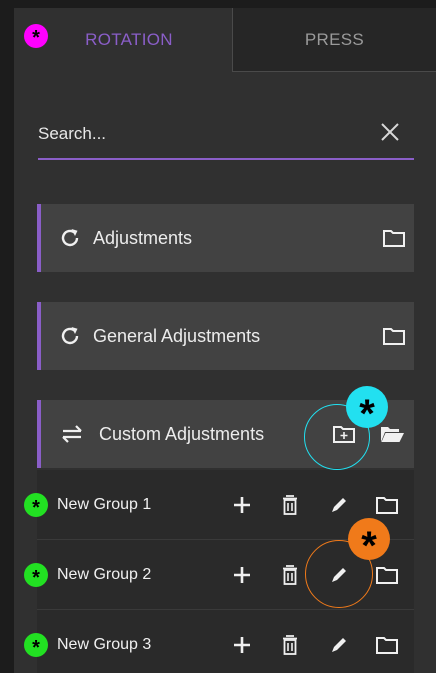  Describe the element at coordinates (129, 39) in the screenshot. I see `tab-rotation-label: ROTATION` at that location.